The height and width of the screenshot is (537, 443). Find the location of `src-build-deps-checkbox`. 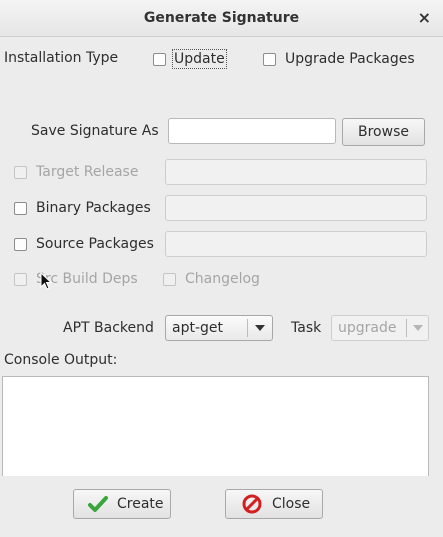

src-build-deps-checkbox is located at coordinates (20, 279).